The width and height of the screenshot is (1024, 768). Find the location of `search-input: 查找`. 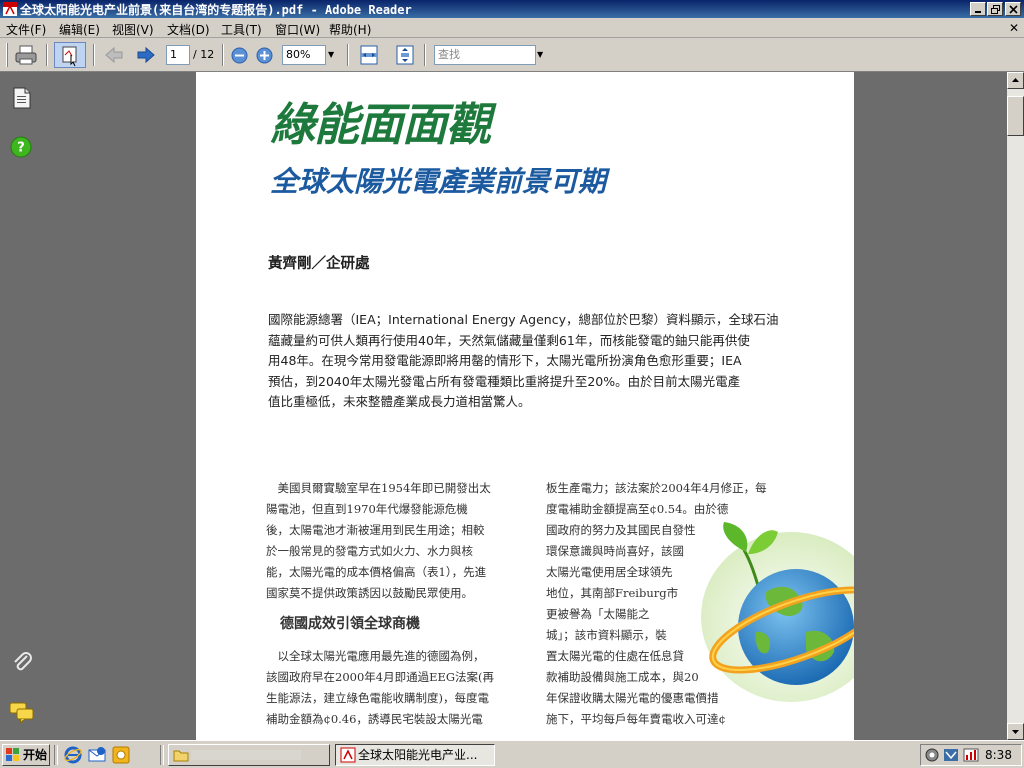

search-input: 查找 is located at coordinates (485, 55).